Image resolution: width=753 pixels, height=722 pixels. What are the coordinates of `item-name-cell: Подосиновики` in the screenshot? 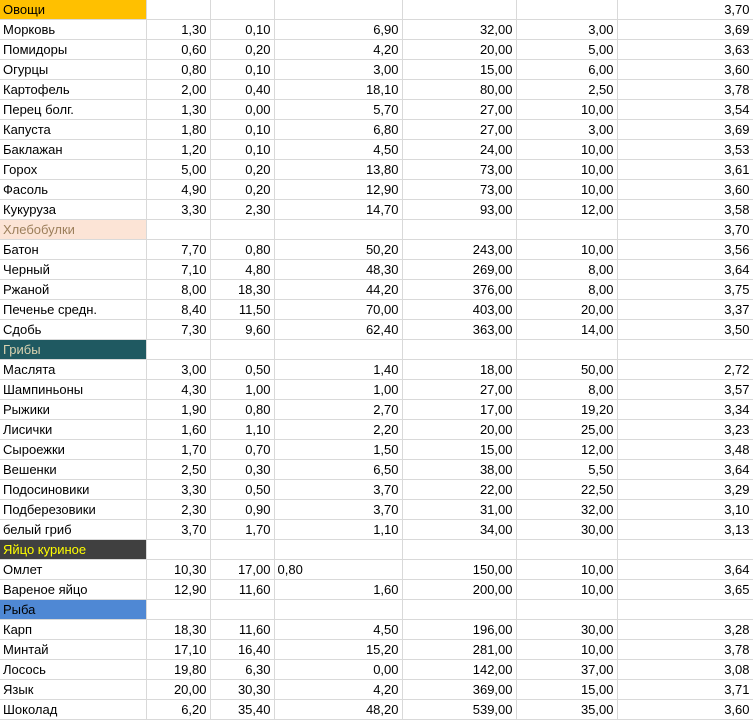 It's located at (73, 489).